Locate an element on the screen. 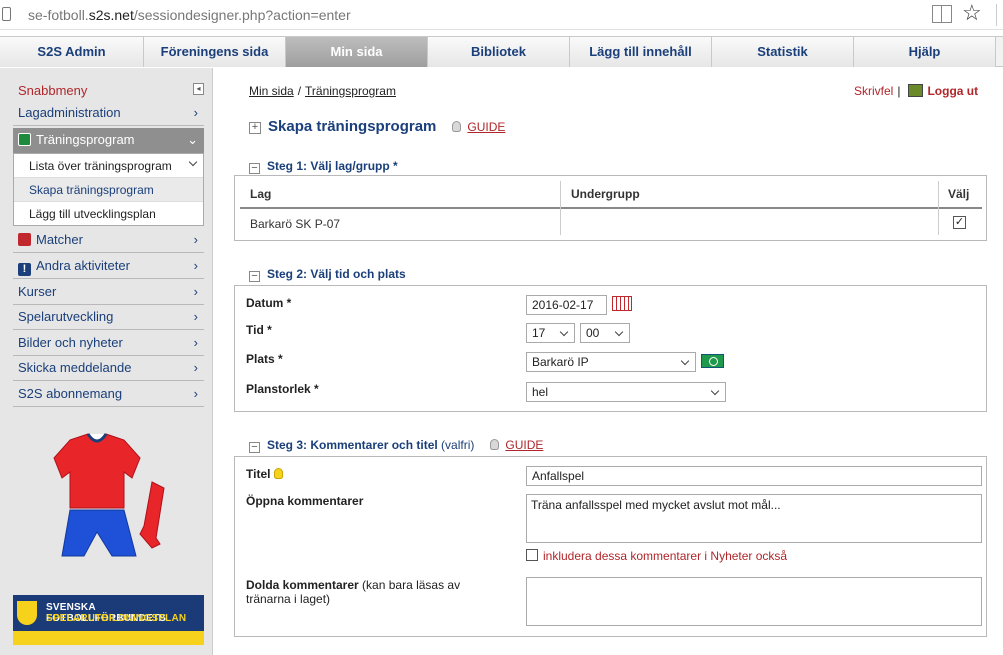  breadcrumb-traningsprogram: Träningsprogram is located at coordinates (350, 91).